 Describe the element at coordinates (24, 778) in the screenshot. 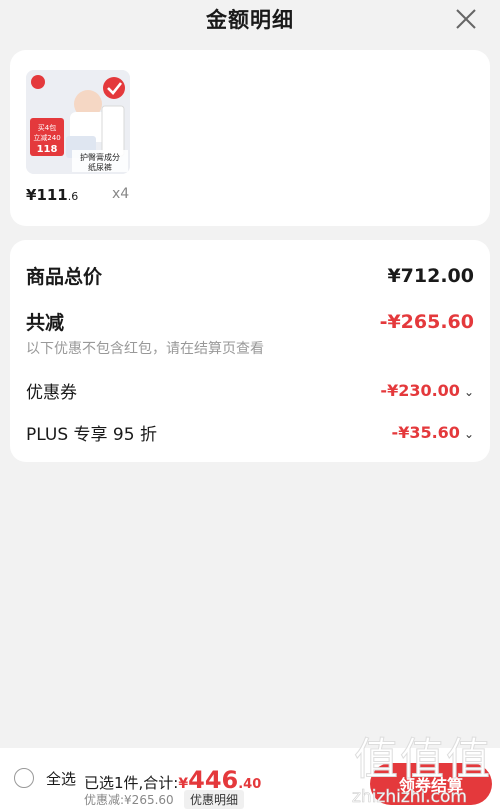

I see `select-all-radio` at that location.